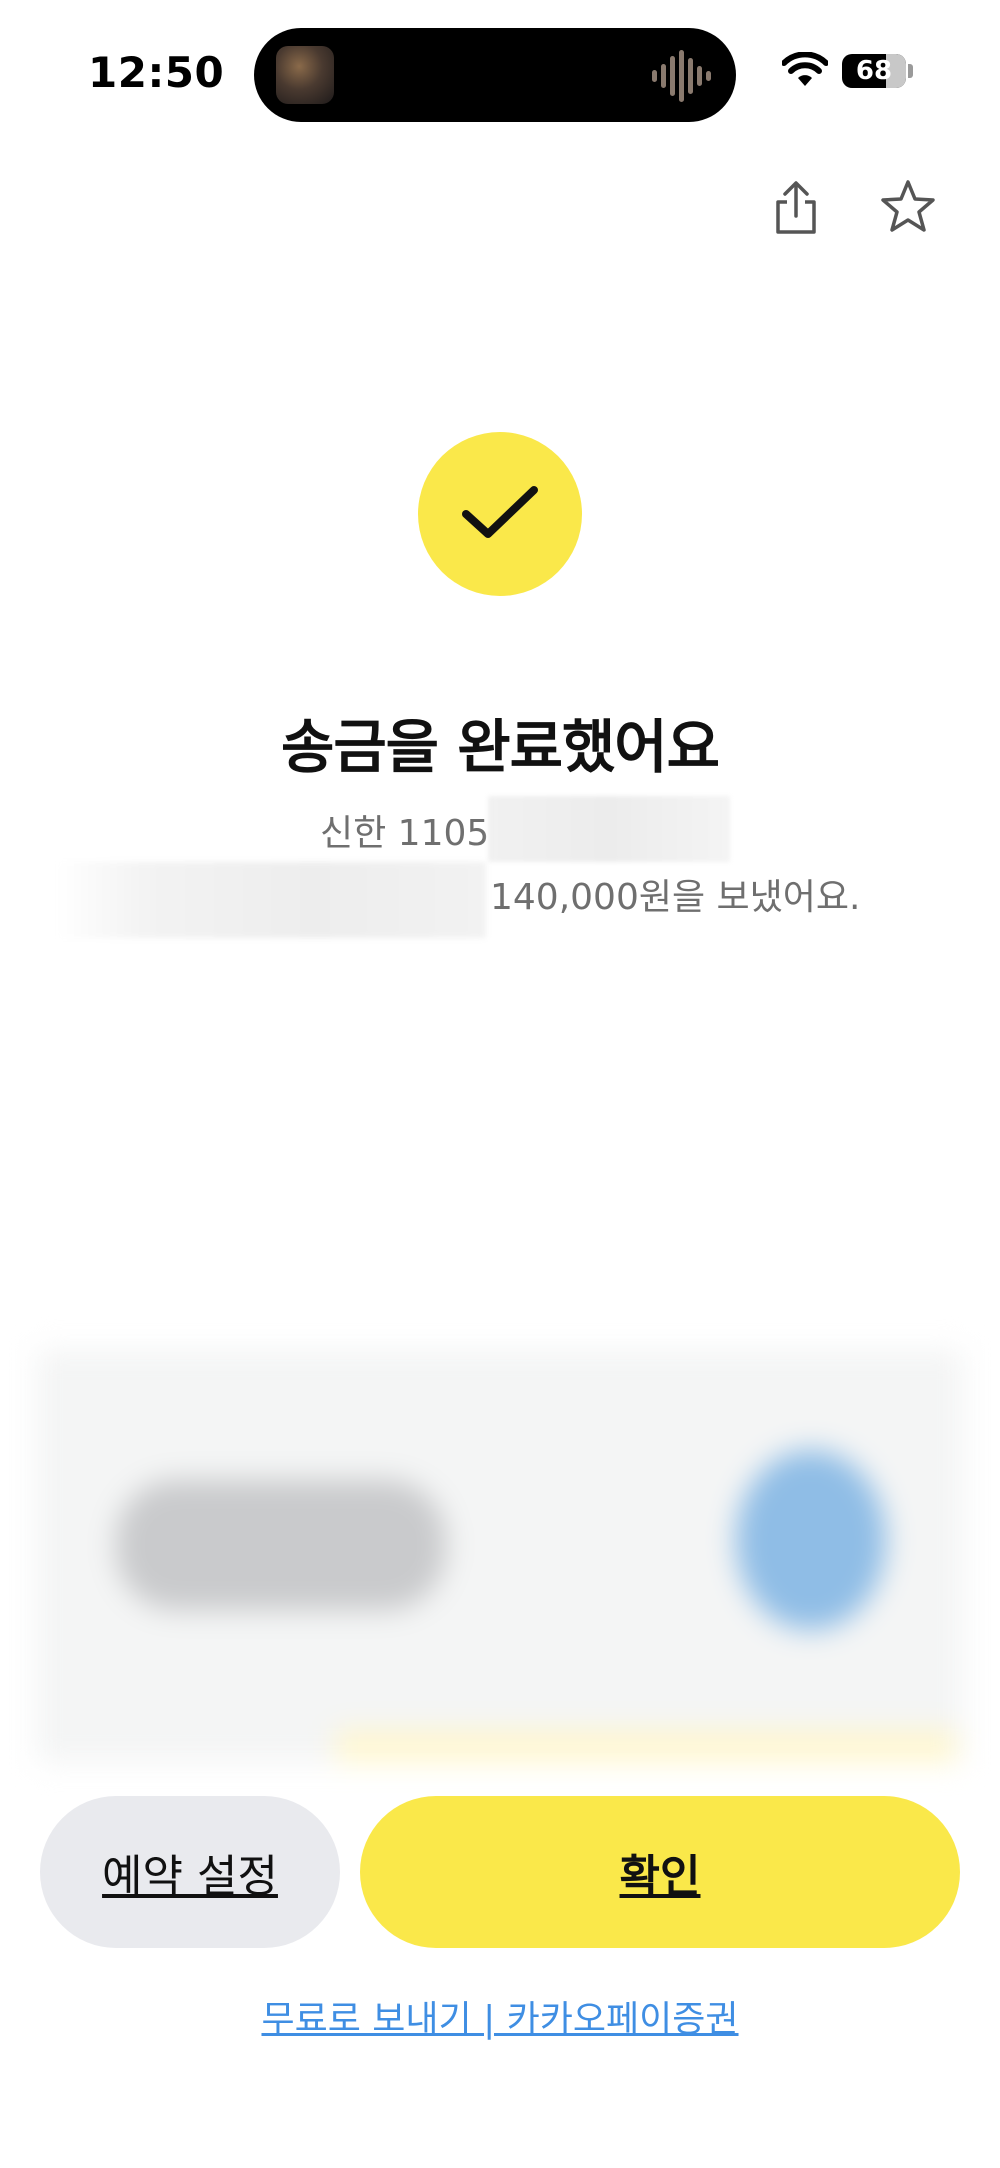 This screenshot has height=2168, width=1000. I want to click on account-text: 신한 1105, so click(405, 833).